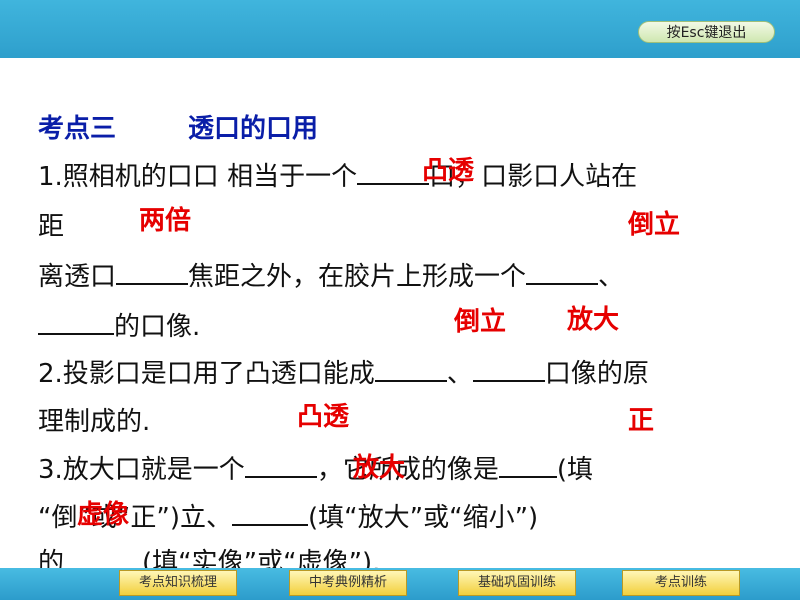 Image resolution: width=800 pixels, height=600 pixels. What do you see at coordinates (379, 468) in the screenshot?
I see `answer-8: 放大` at bounding box center [379, 468].